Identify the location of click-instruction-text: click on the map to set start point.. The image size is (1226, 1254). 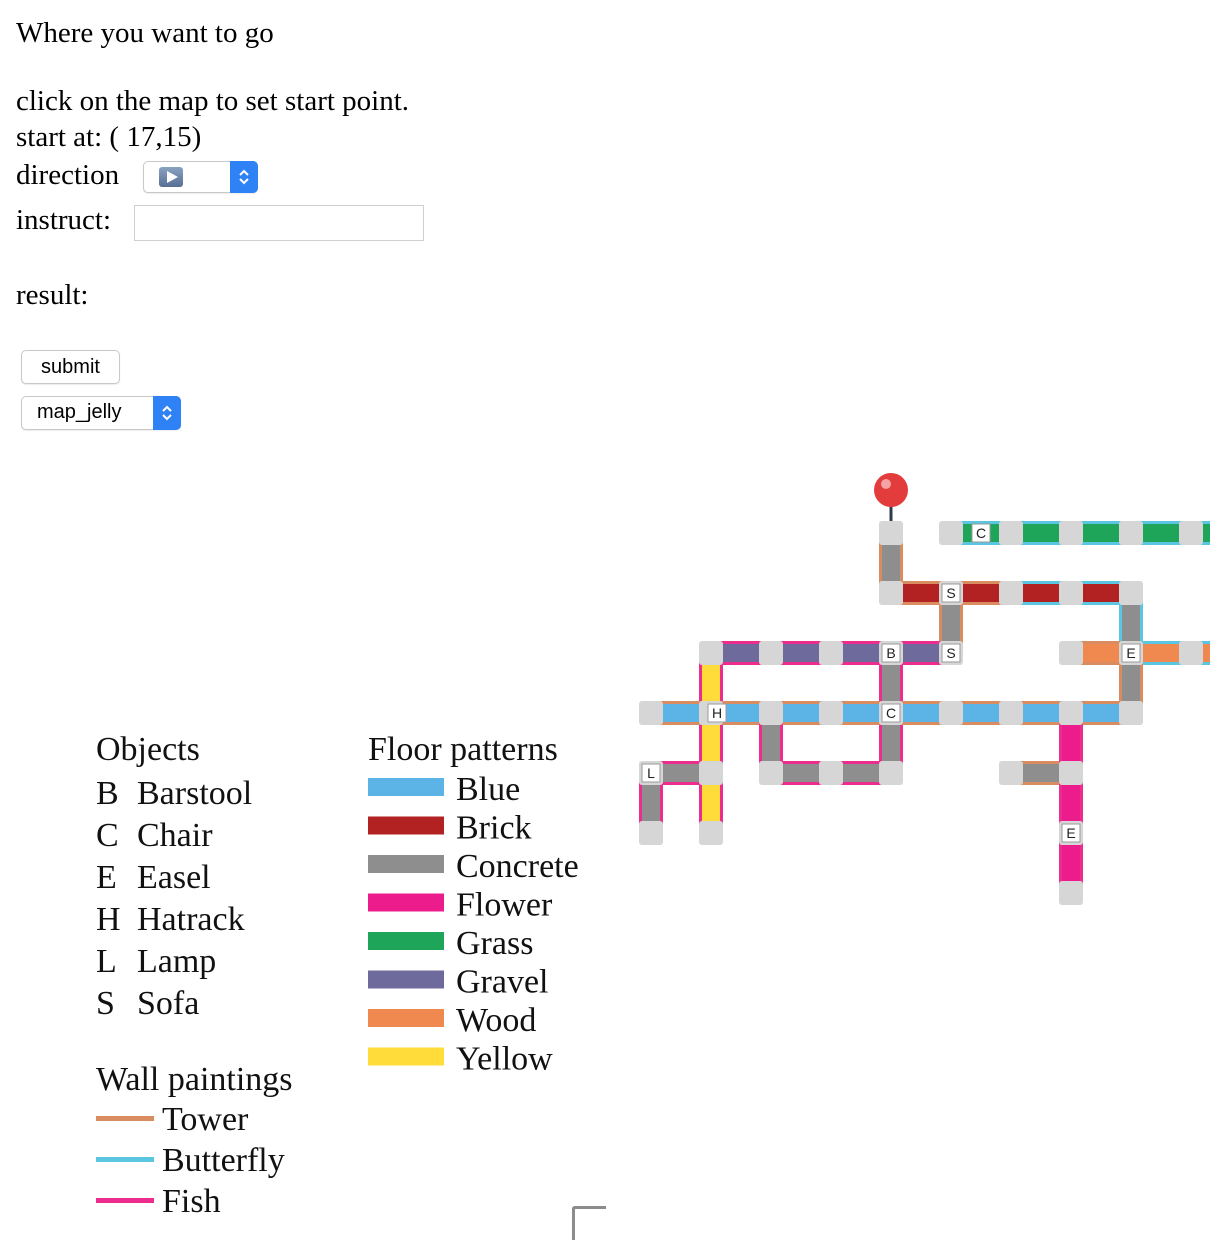
(213, 101).